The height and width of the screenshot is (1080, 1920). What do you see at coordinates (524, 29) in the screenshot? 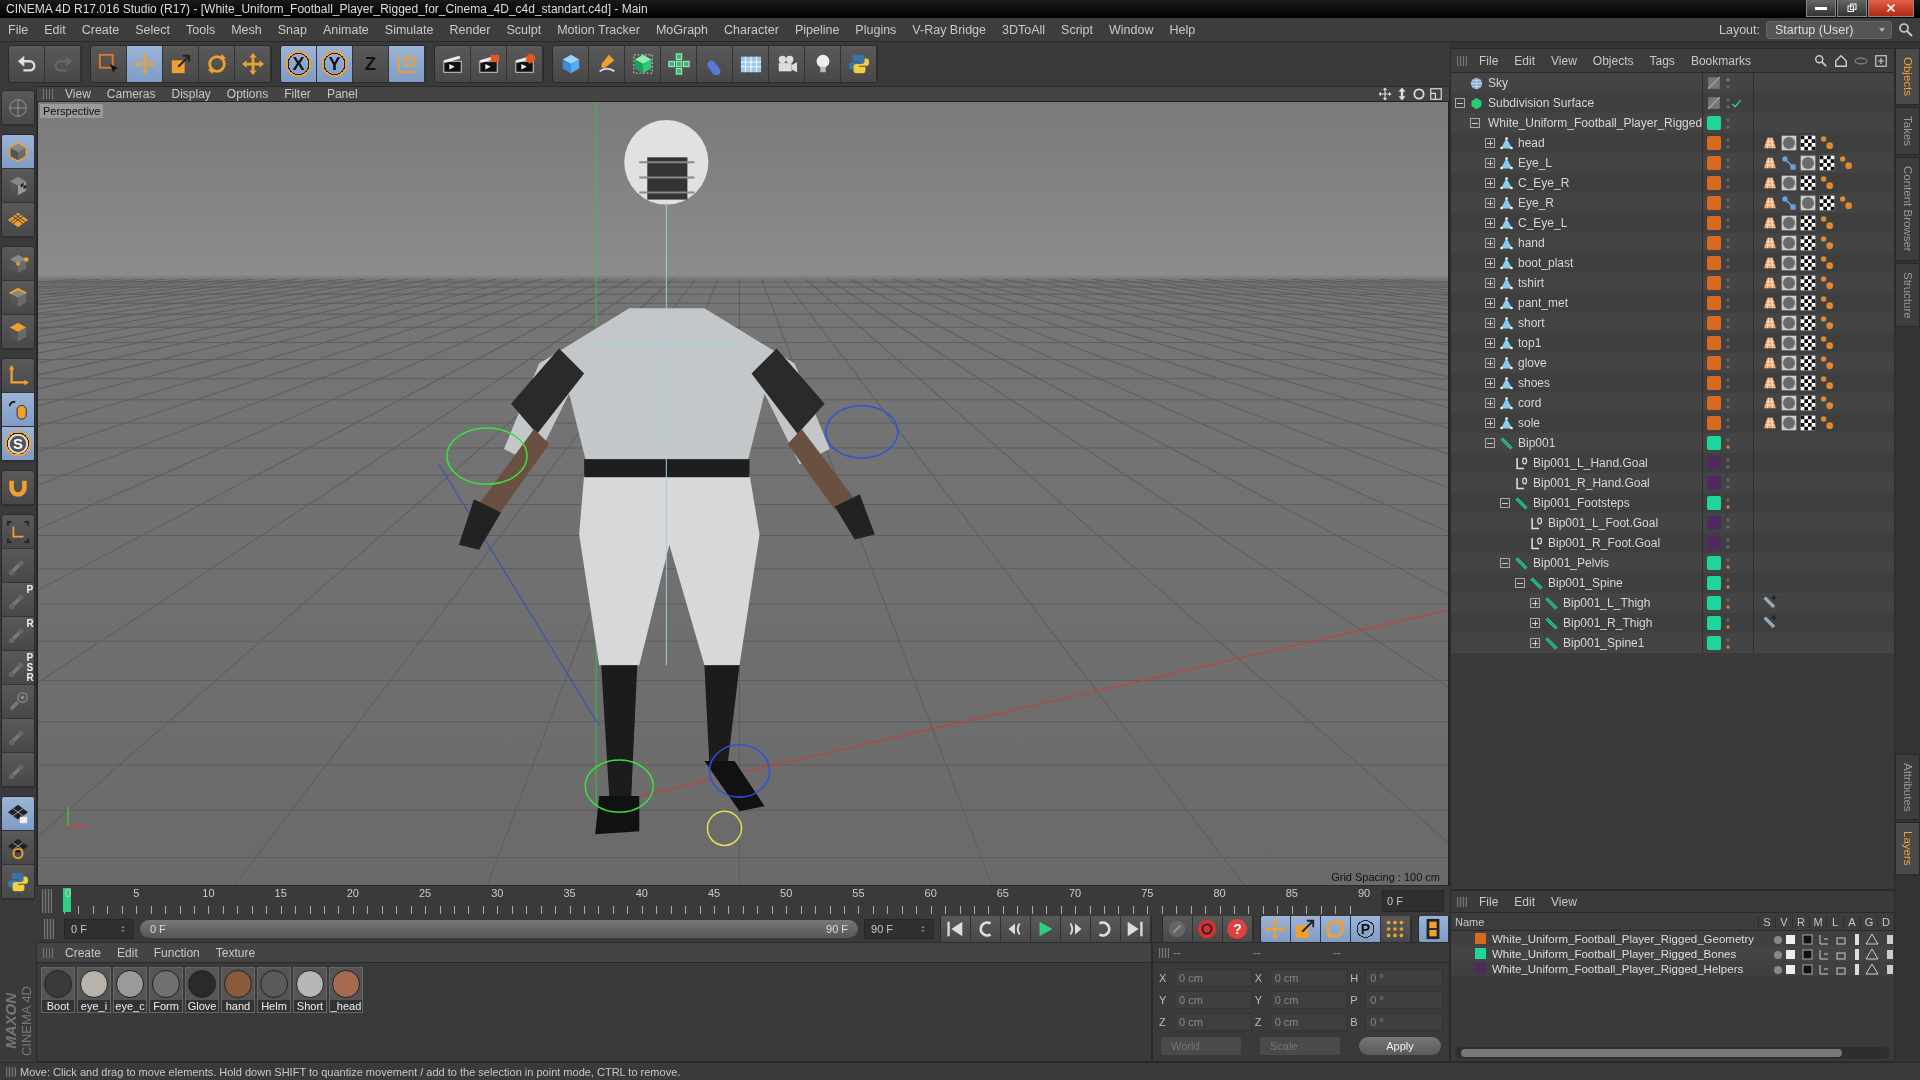
I see `menu-item: Sculpt` at bounding box center [524, 29].